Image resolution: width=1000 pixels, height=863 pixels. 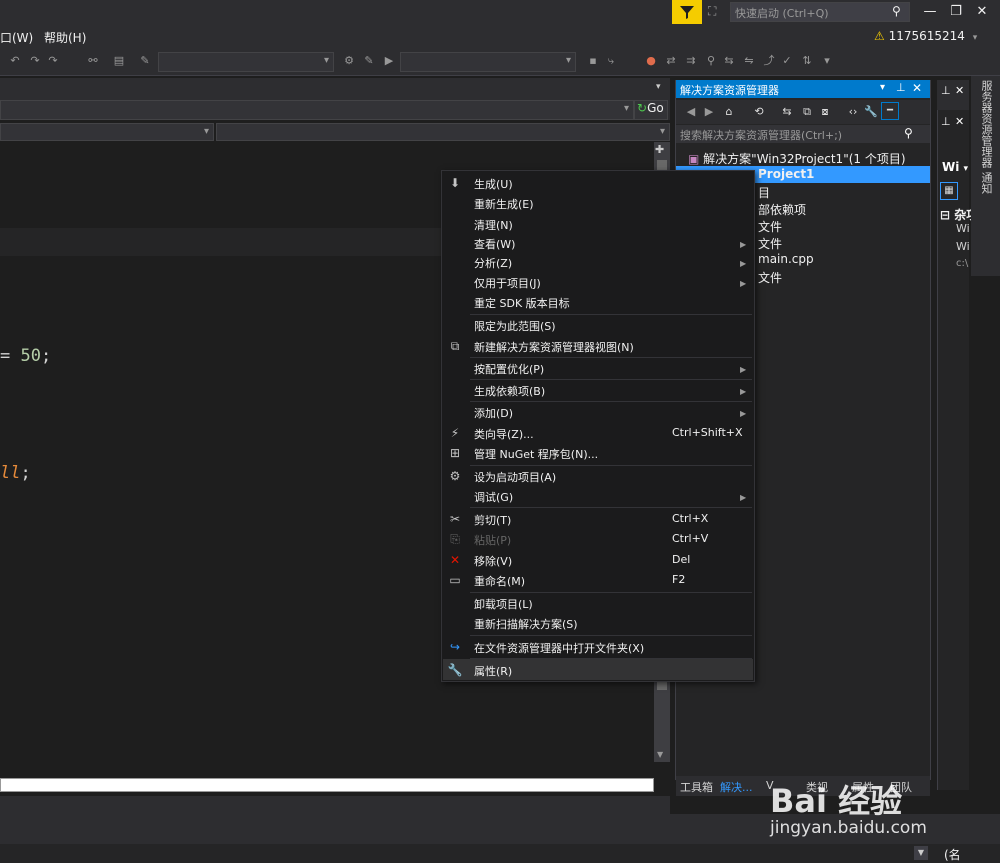 I want to click on ctx-open-in-explorer: 在文件资源管理器中打开文件夹(X), so click(x=559, y=648).